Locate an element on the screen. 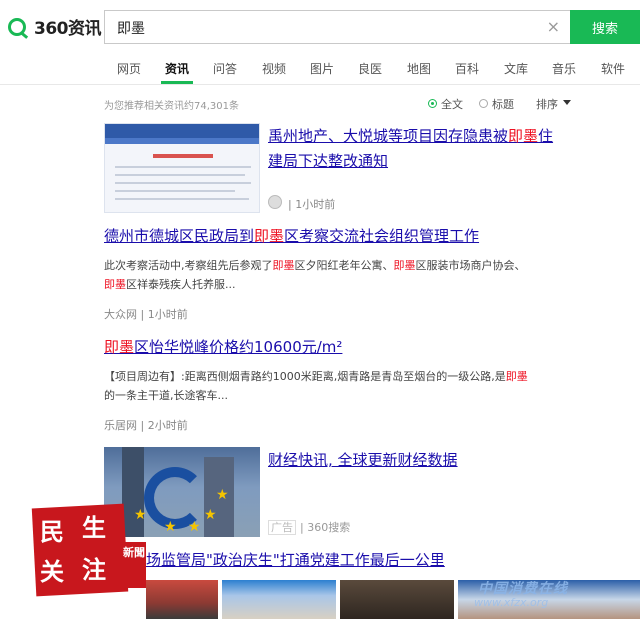 This screenshot has height=619, width=640. clear-icon: × is located at coordinates (553, 26).